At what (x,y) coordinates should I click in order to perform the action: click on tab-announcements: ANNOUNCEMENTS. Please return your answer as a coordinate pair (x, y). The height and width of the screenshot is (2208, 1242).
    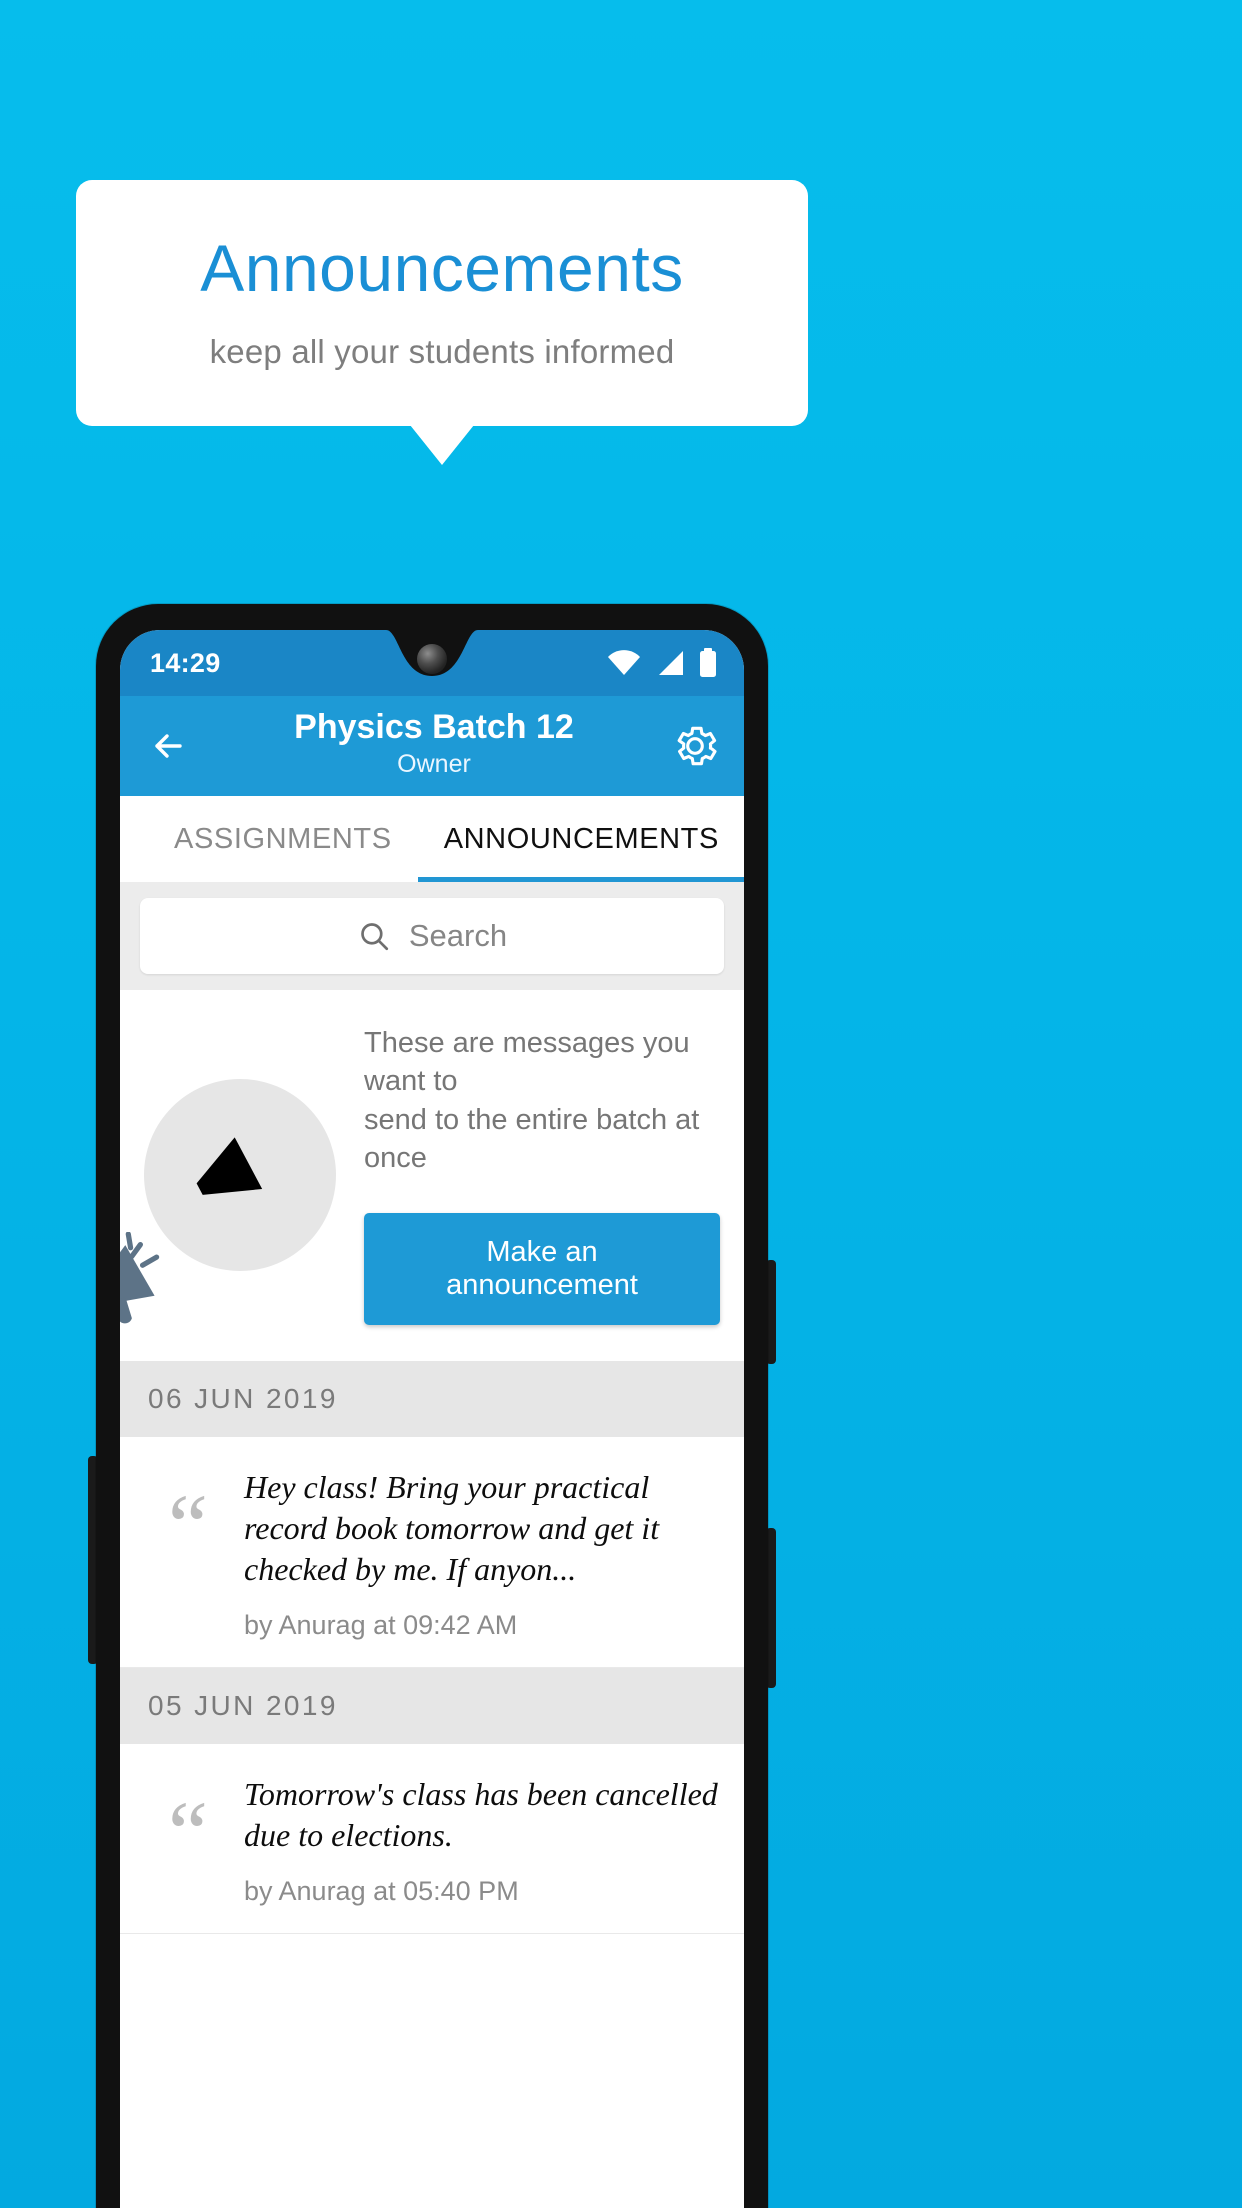
    Looking at the image, I should click on (580, 839).